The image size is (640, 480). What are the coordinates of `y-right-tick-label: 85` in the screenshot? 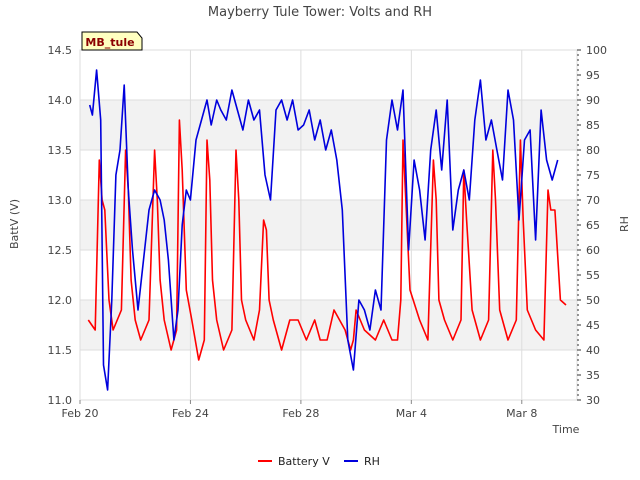 It's located at (593, 125).